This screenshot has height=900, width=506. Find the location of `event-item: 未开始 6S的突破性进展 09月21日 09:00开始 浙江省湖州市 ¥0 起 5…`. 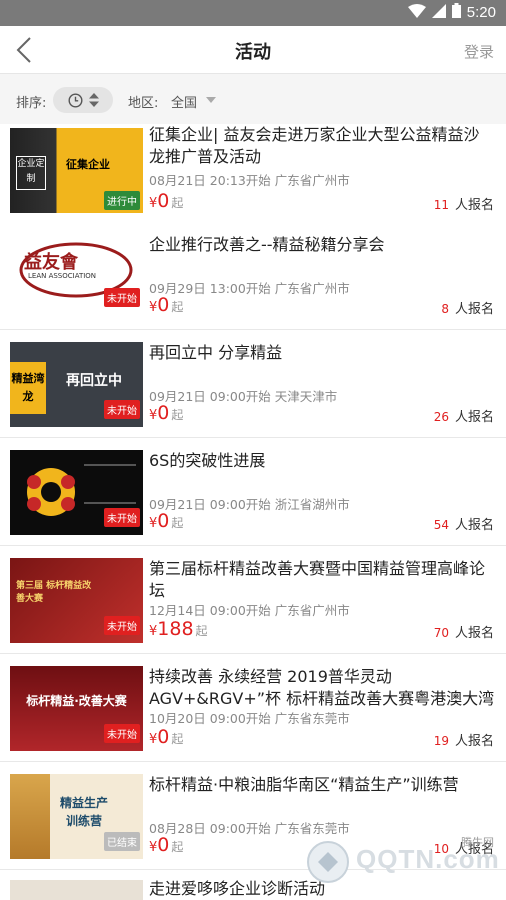

event-item: 未开始 6S的突破性进展 09月21日 09:00开始 浙江省湖州市 ¥0 起 5… is located at coordinates (253, 492).